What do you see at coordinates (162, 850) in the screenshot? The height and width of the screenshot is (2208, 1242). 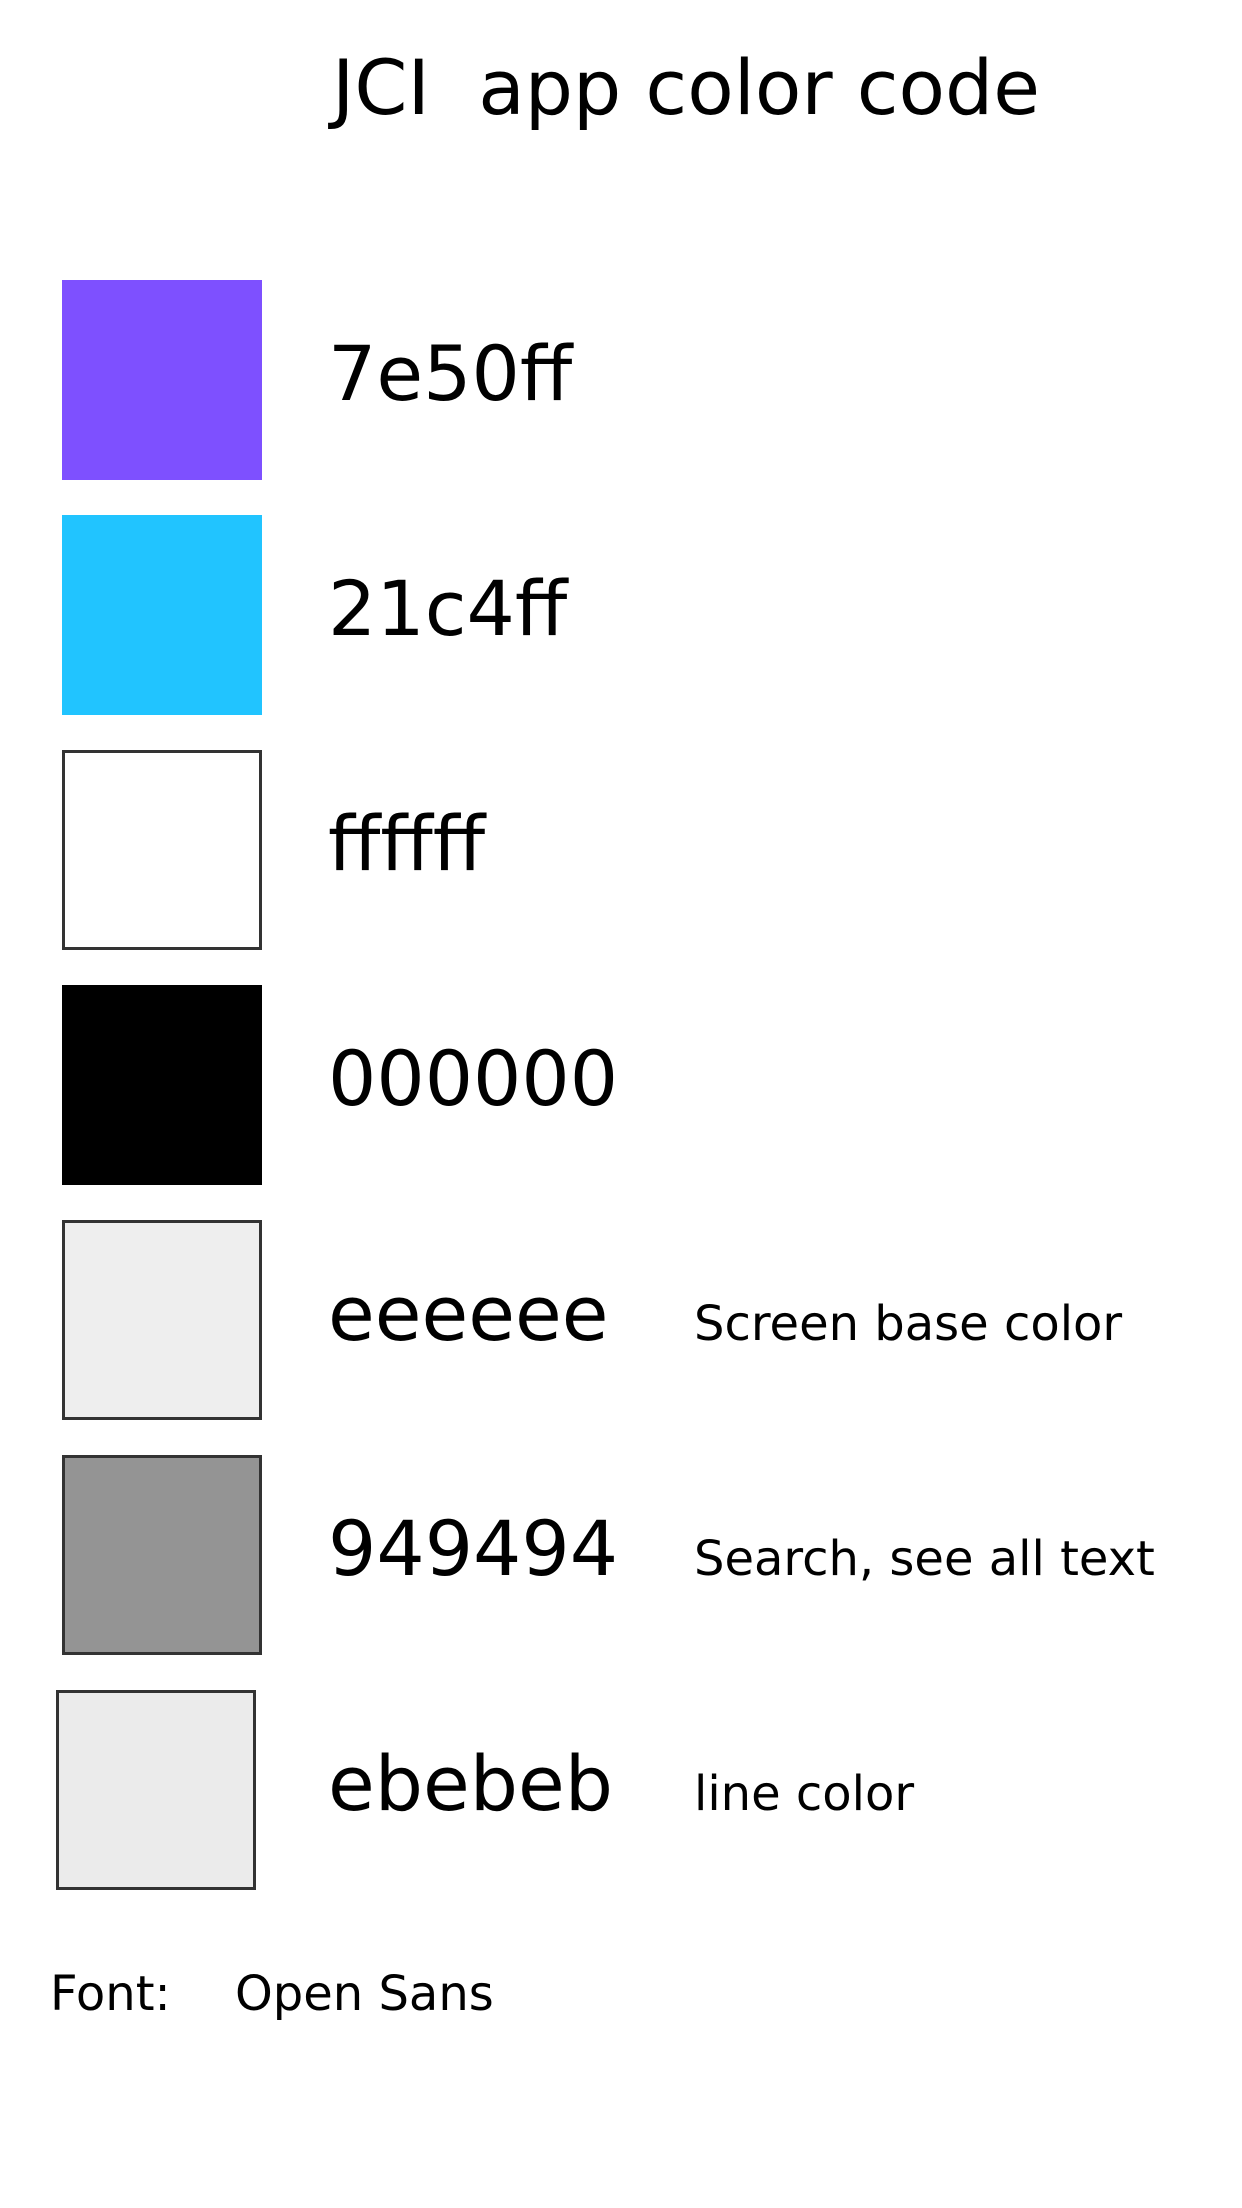 I see `color-swatch-white` at bounding box center [162, 850].